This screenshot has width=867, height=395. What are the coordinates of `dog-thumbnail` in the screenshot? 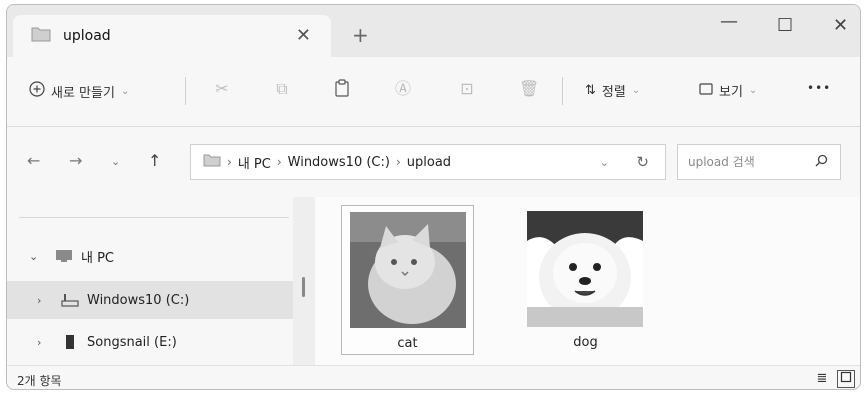 It's located at (585, 269).